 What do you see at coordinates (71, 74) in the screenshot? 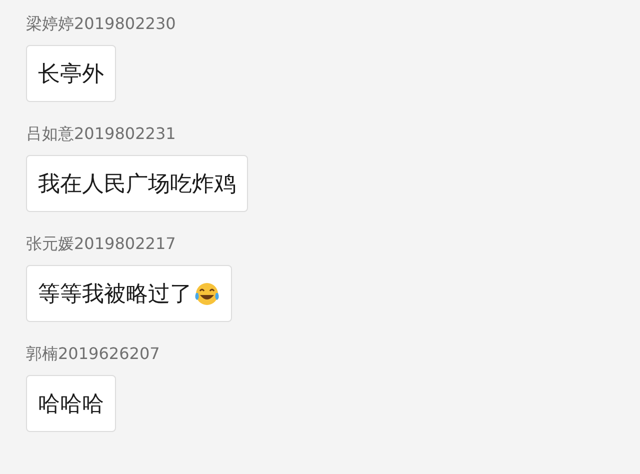
I see `message-text: 长亭外` at bounding box center [71, 74].